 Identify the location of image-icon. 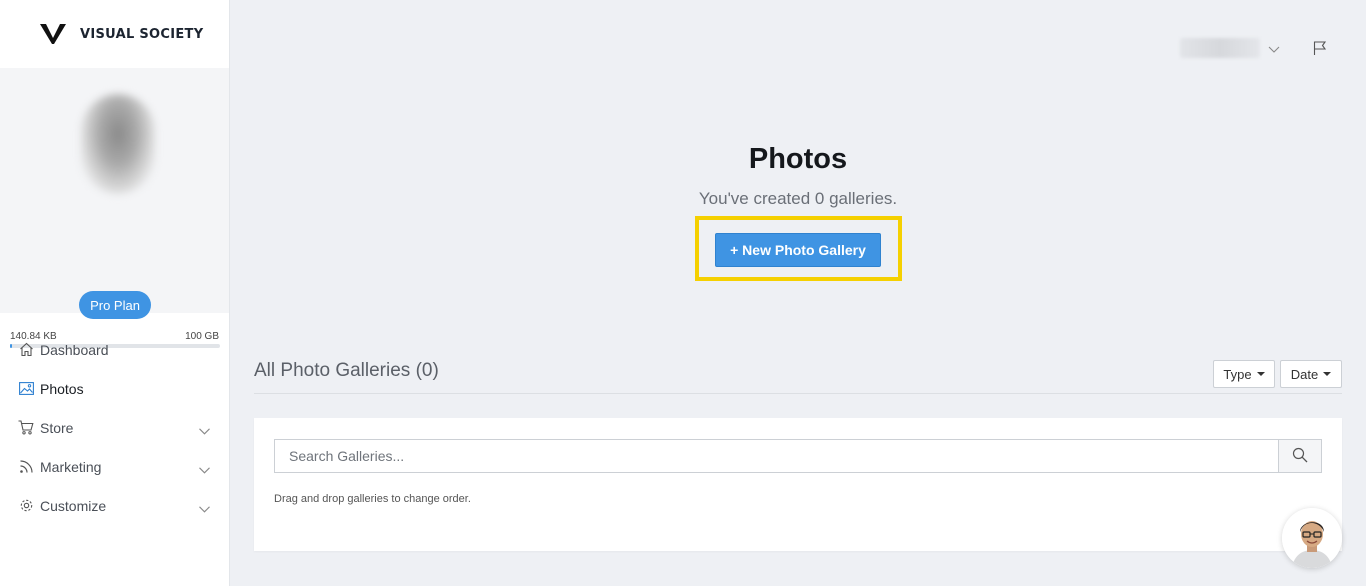
(26, 389).